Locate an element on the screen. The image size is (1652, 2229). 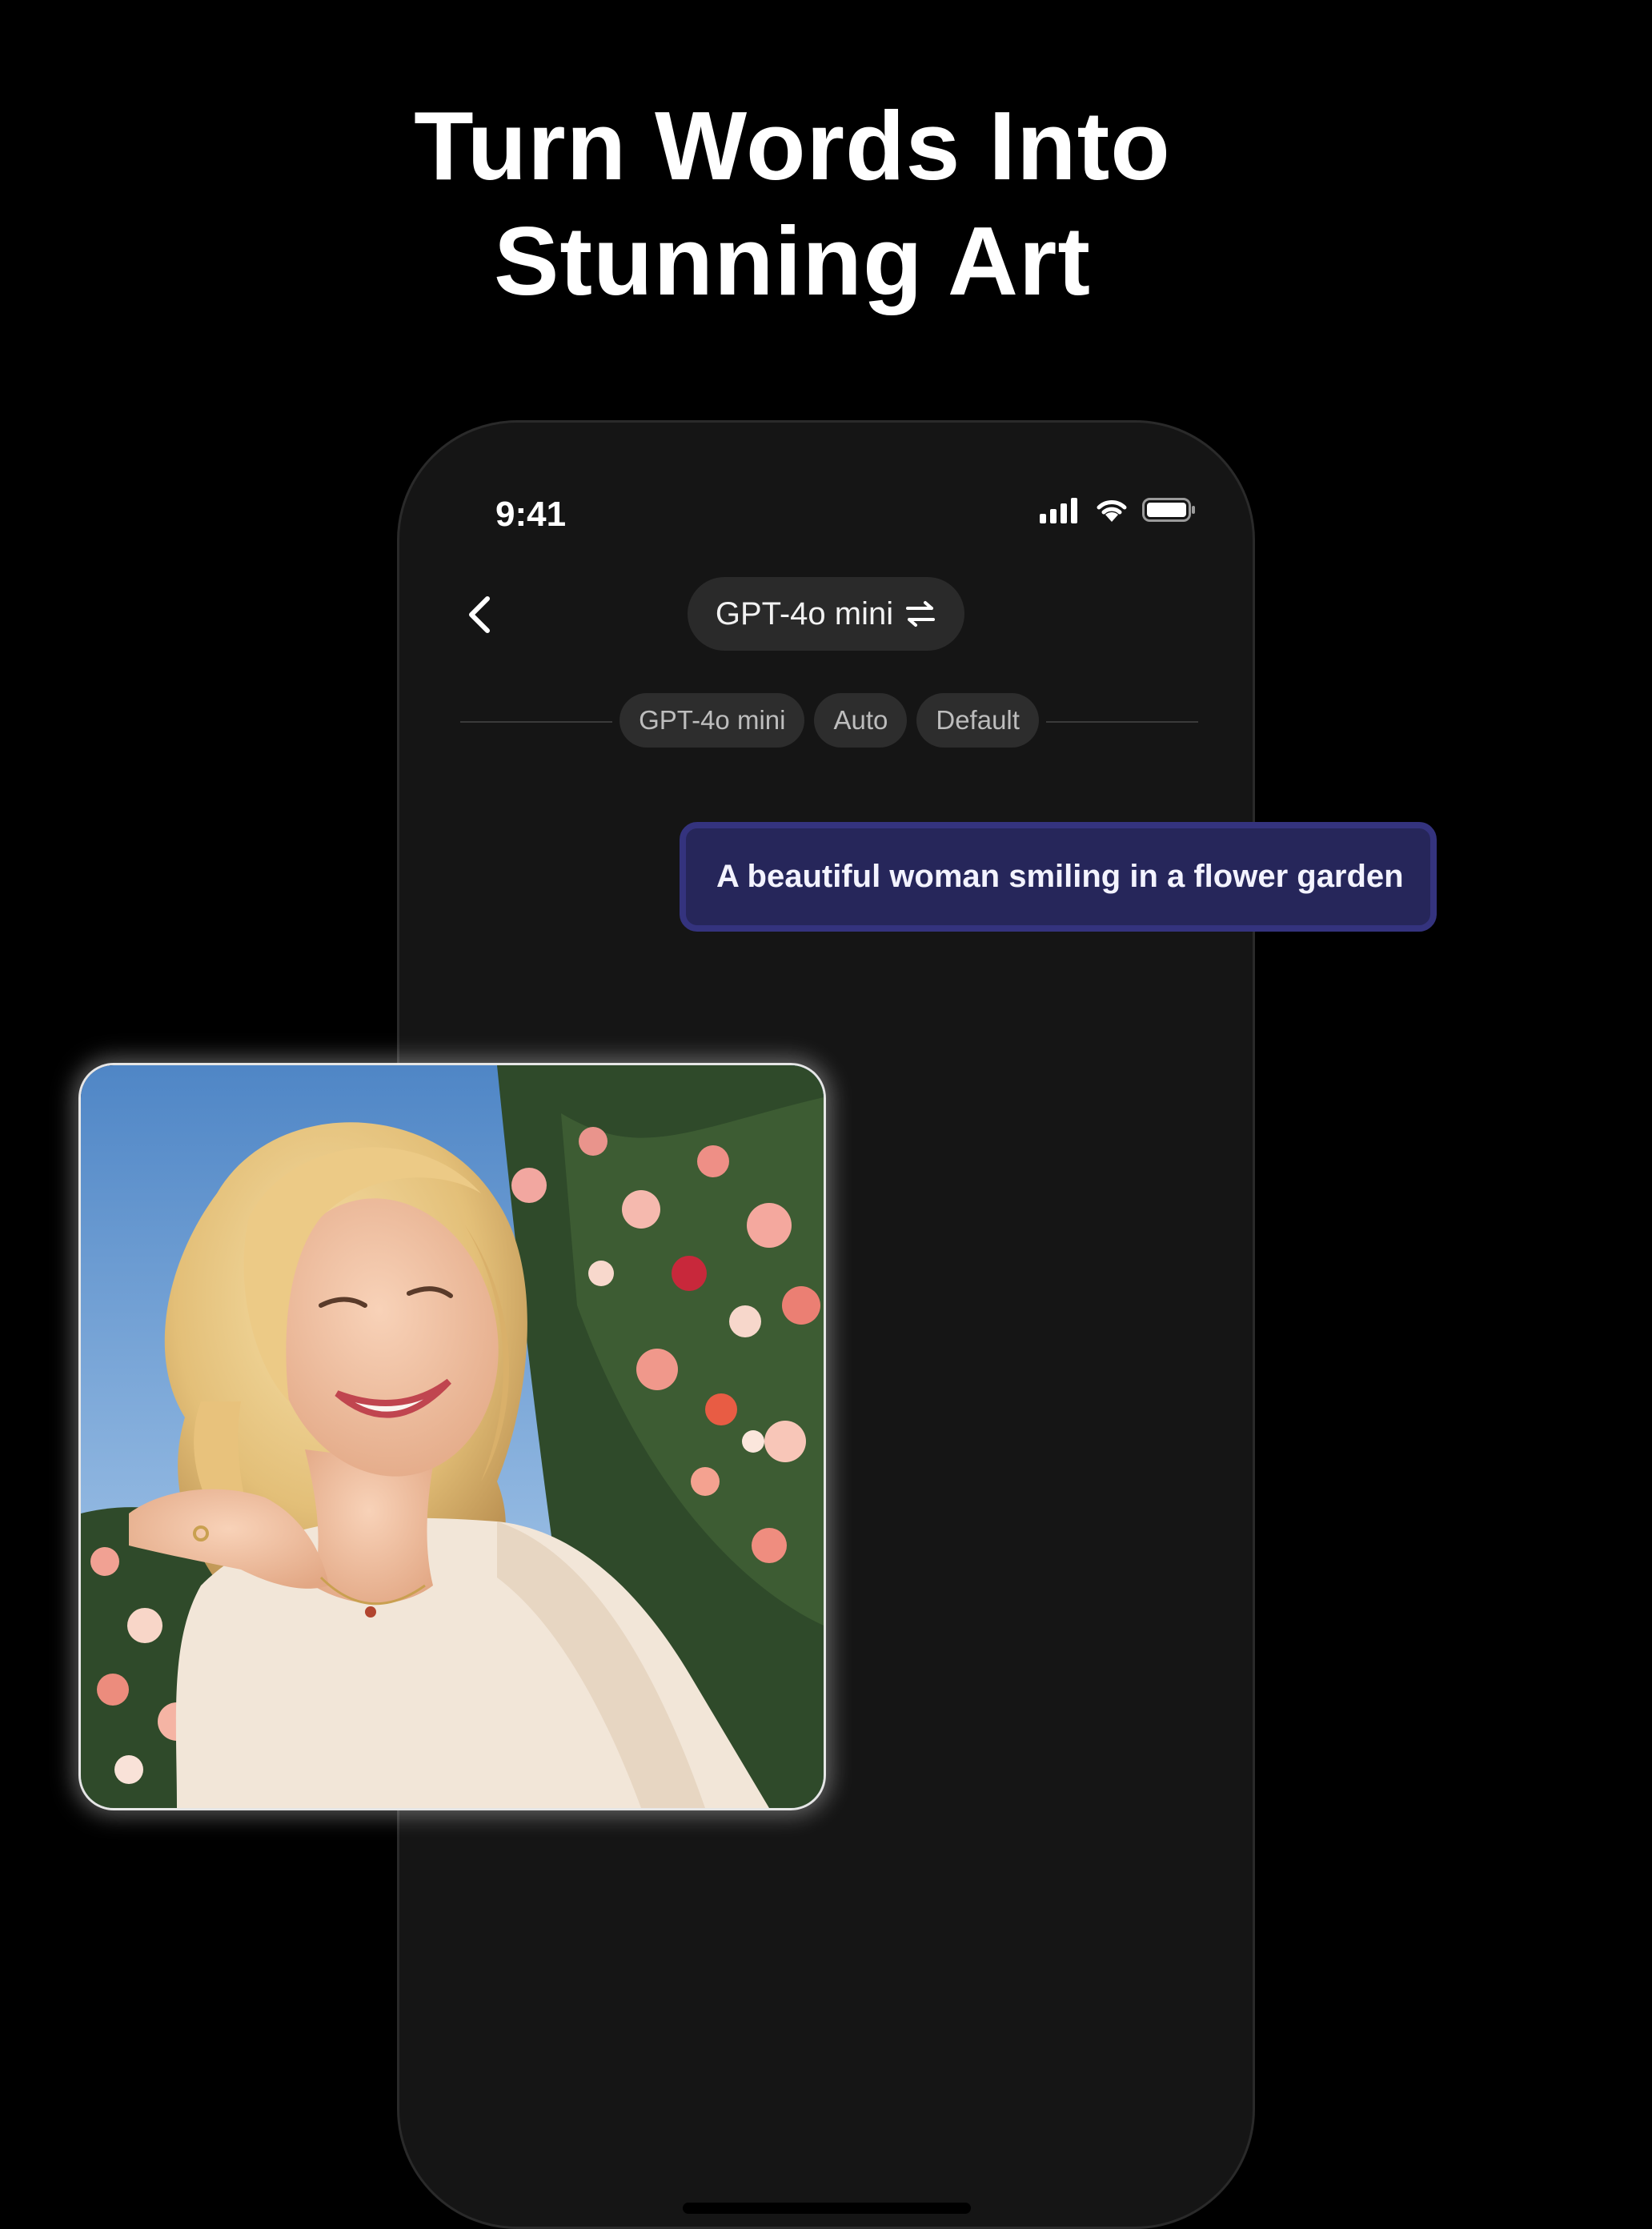
status-icons is located at coordinates (1118, 509).